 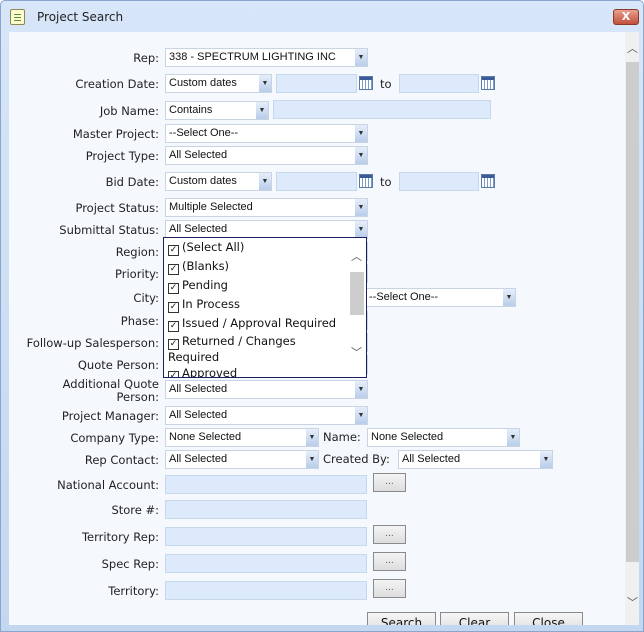 What do you see at coordinates (254, 323) in the screenshot?
I see `dropdown-option: ✓ Issued / Approval Required` at bounding box center [254, 323].